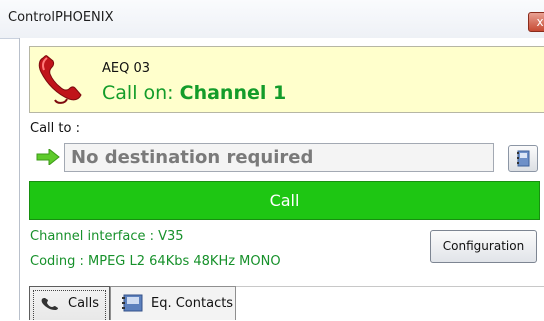  I want to click on call-status: Call on: Channel 1, so click(194, 93).